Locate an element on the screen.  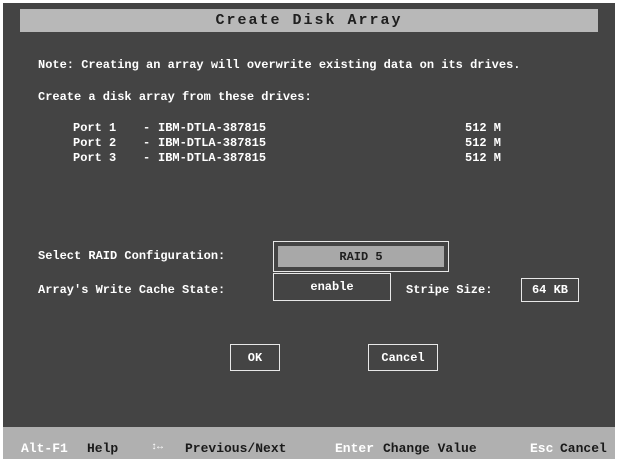
ok-button: OK is located at coordinates (255, 357).